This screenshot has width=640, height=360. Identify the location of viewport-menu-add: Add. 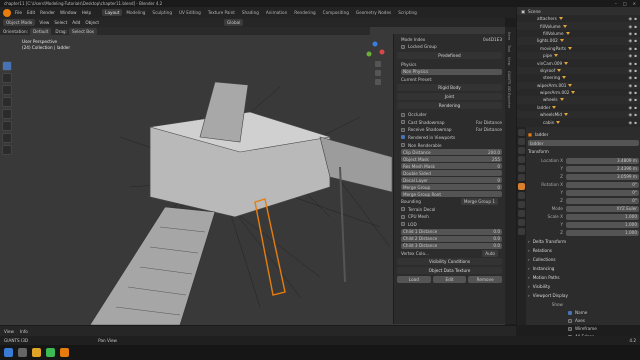
(76, 22).